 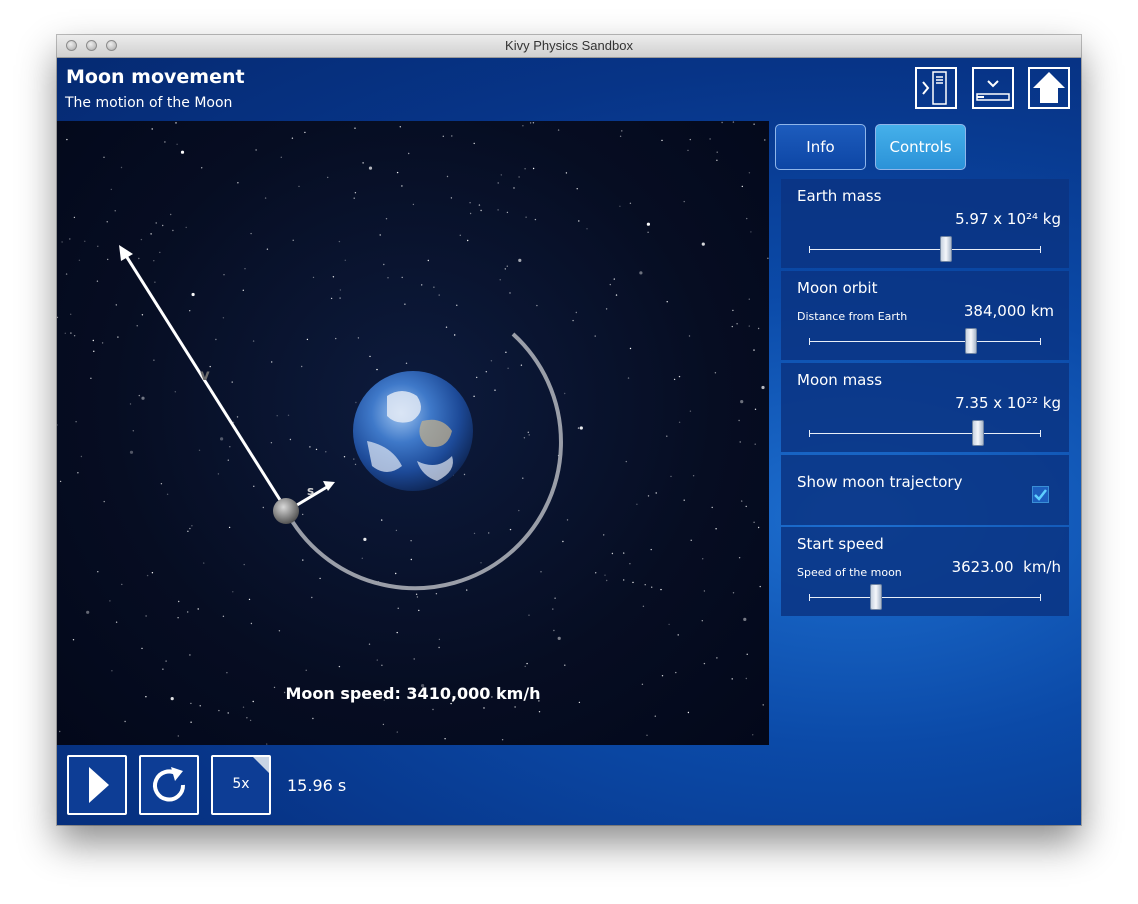 What do you see at coordinates (925, 597) in the screenshot?
I see `start-speed-slider` at bounding box center [925, 597].